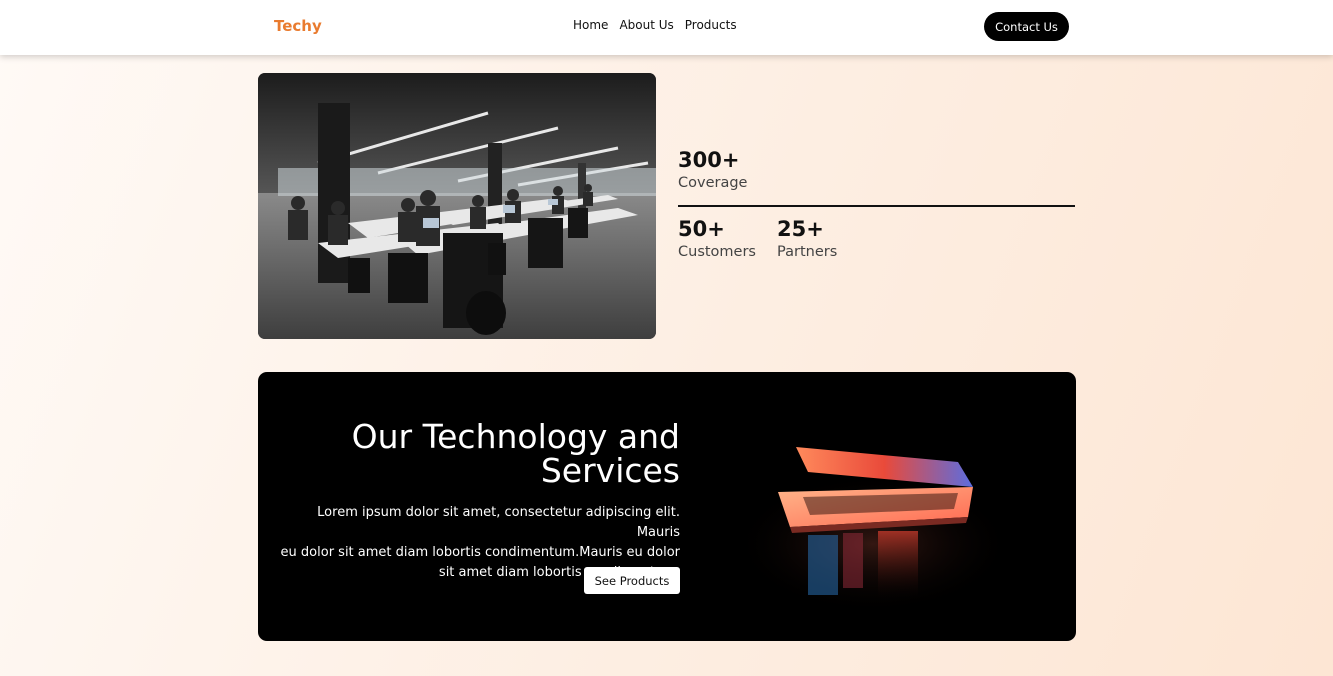 This screenshot has height=676, width=1333. What do you see at coordinates (701, 229) in the screenshot?
I see `customers-value: 50+` at bounding box center [701, 229].